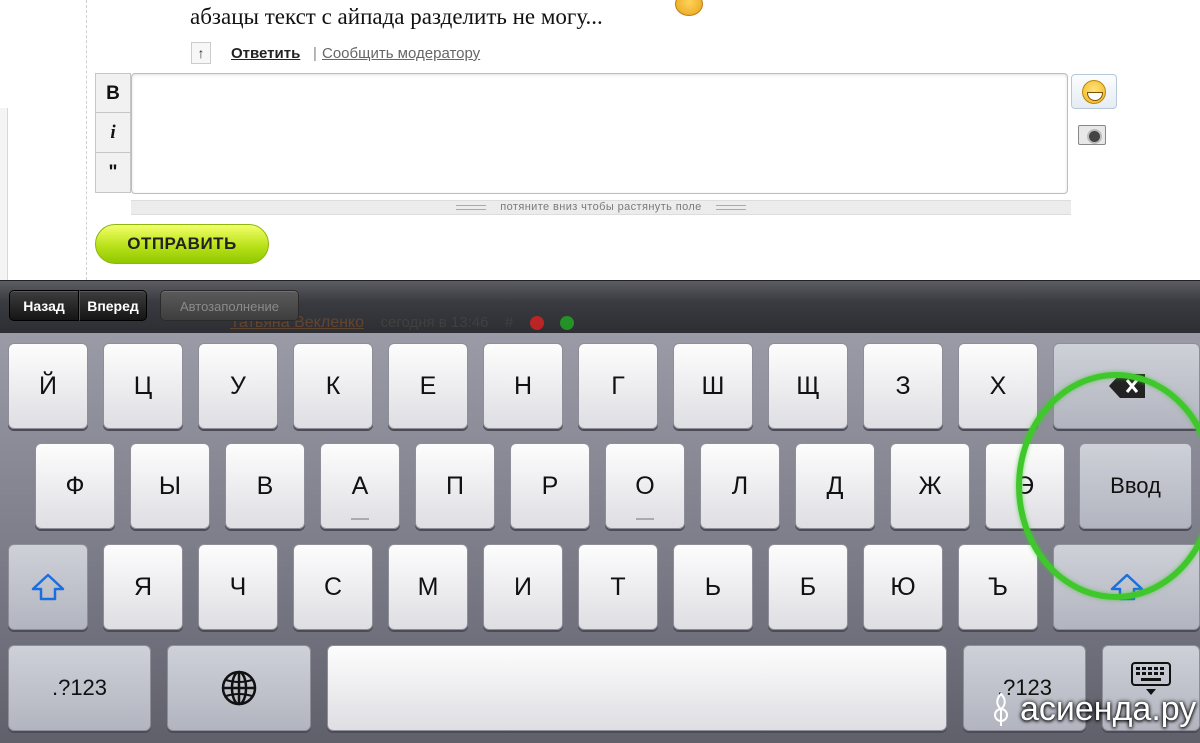  I want to click on key-label: Х, so click(998, 385).